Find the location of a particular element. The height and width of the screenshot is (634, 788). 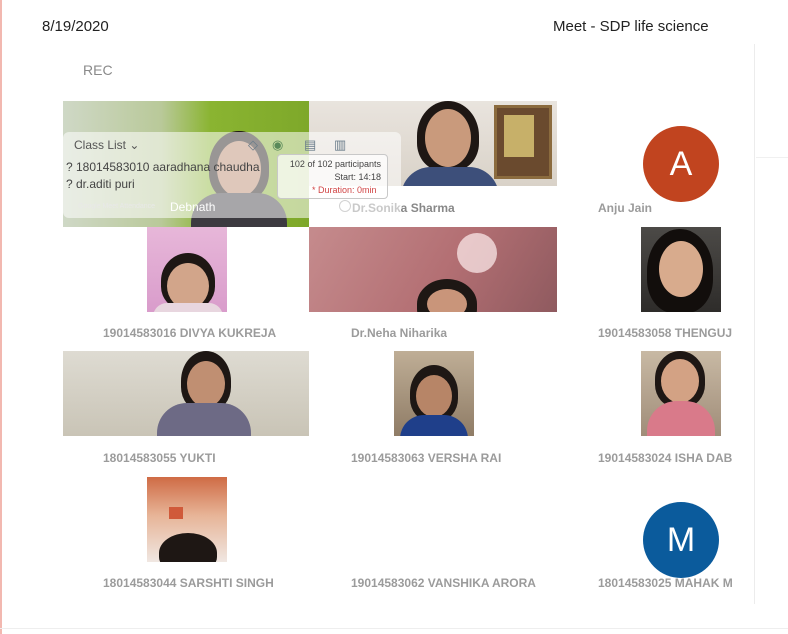

light-glare is located at coordinates (477, 253).